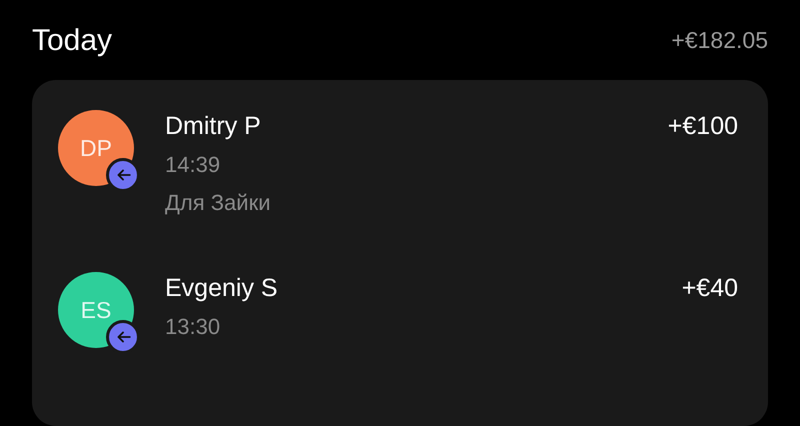 The image size is (800, 426). I want to click on sender-name: Evgeniy S, so click(221, 288).